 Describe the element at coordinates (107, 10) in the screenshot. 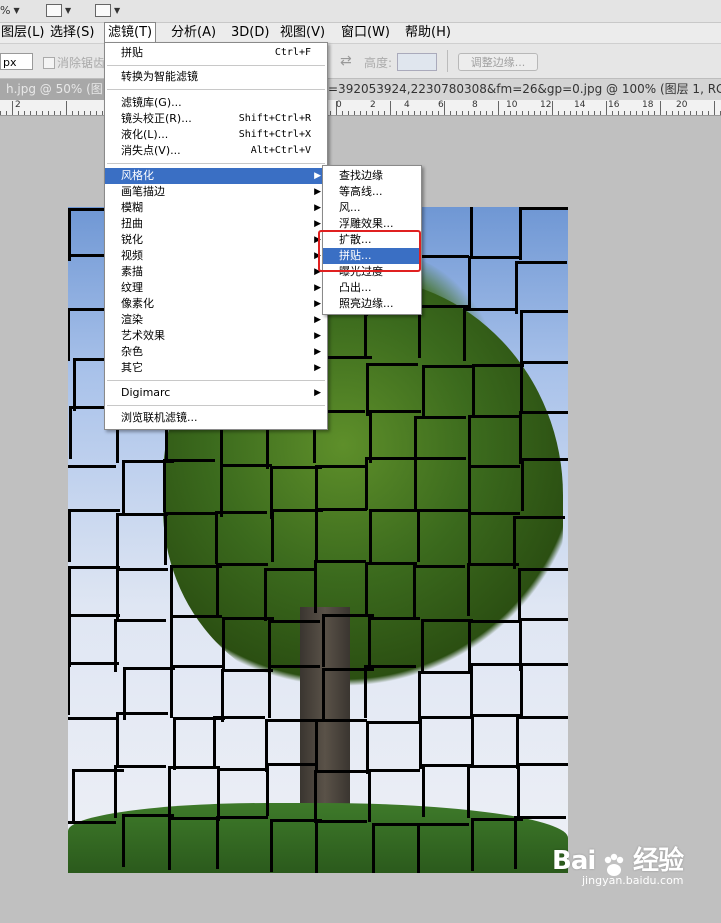

I see `screen-mode-button: ▼` at that location.